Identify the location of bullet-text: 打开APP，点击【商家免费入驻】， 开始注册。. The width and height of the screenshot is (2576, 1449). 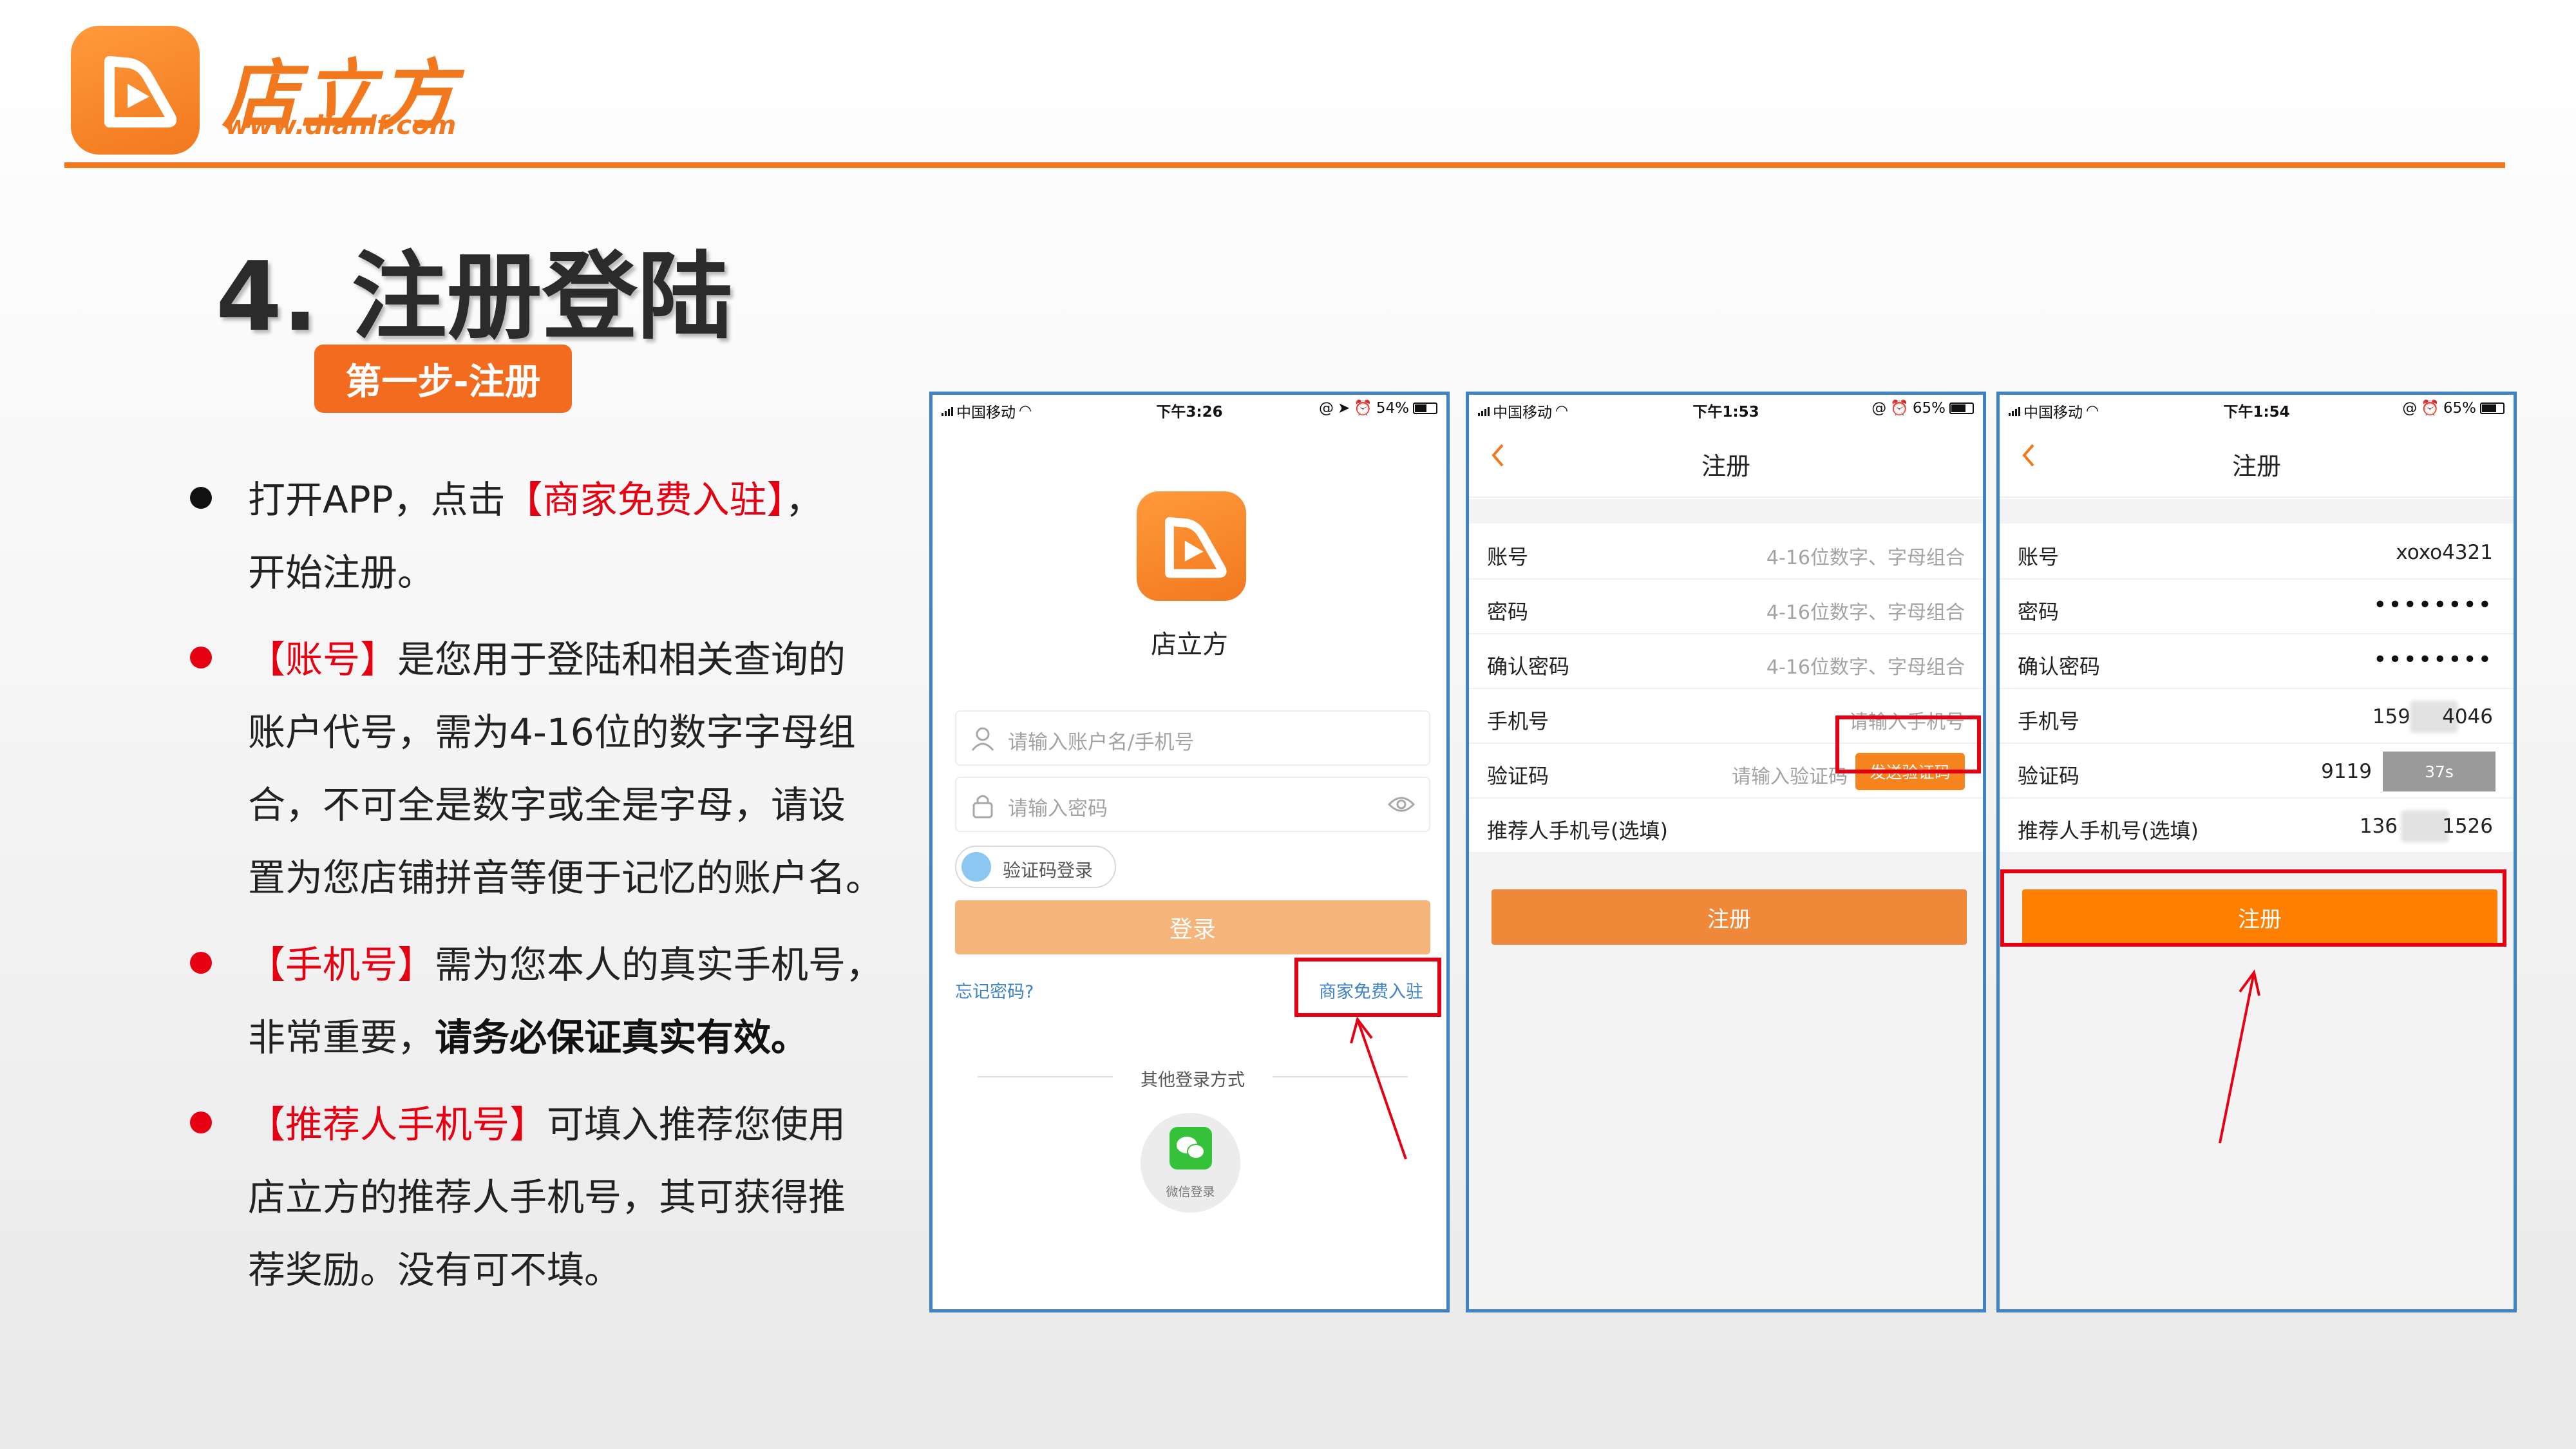
(579, 537).